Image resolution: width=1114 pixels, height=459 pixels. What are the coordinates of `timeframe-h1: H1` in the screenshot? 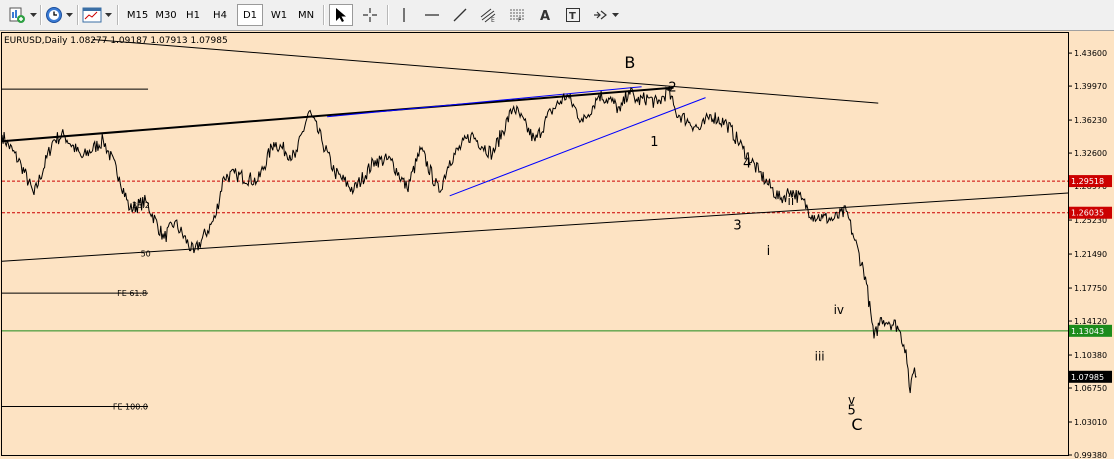 It's located at (193, 15).